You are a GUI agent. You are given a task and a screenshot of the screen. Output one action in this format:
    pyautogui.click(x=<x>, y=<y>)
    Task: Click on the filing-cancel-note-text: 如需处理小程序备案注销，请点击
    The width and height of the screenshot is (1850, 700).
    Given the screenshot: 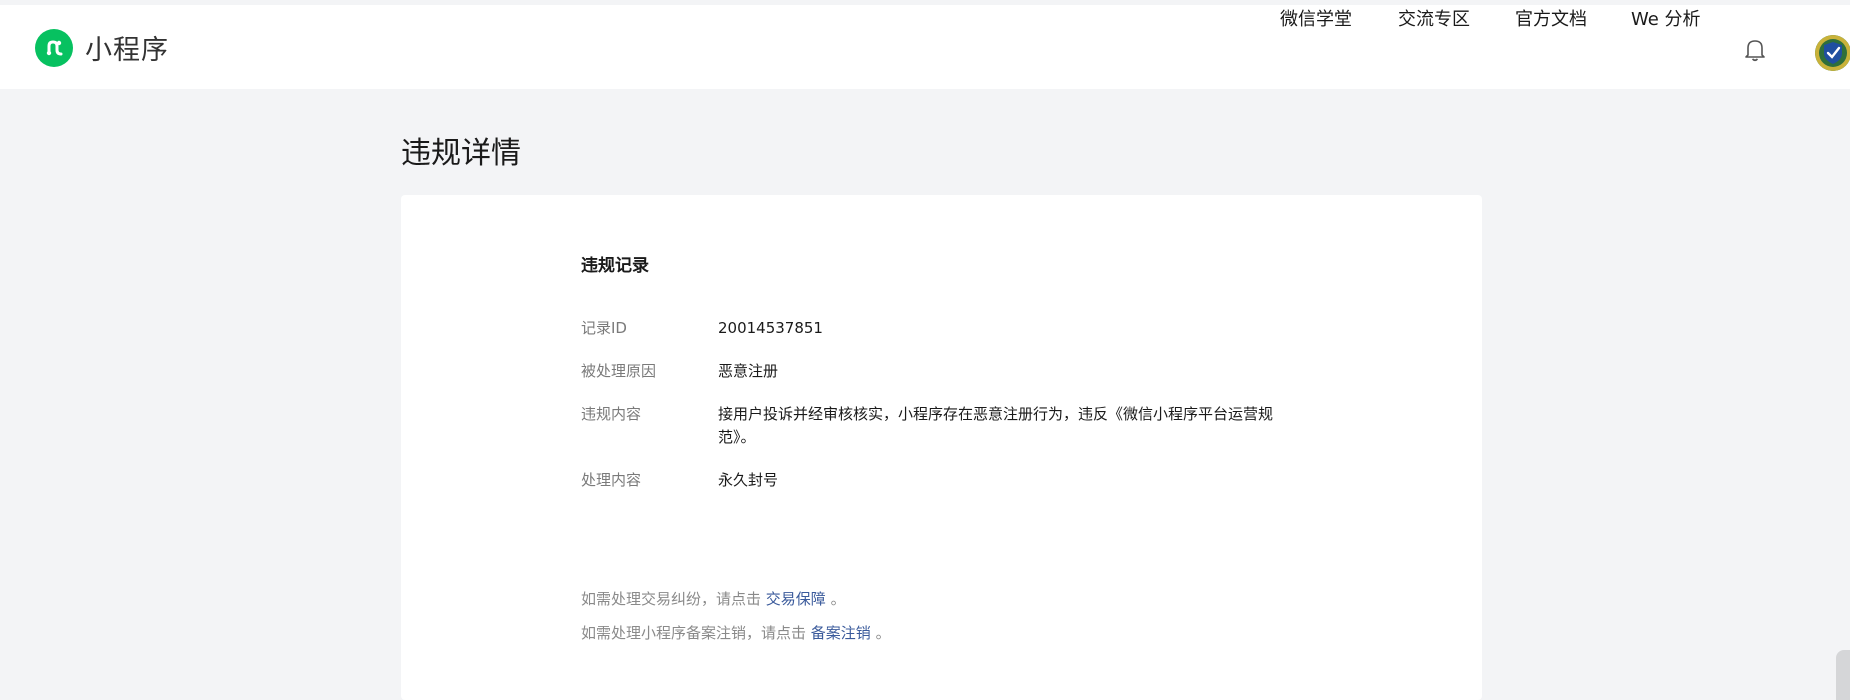 What is the action you would take?
    pyautogui.click(x=696, y=633)
    